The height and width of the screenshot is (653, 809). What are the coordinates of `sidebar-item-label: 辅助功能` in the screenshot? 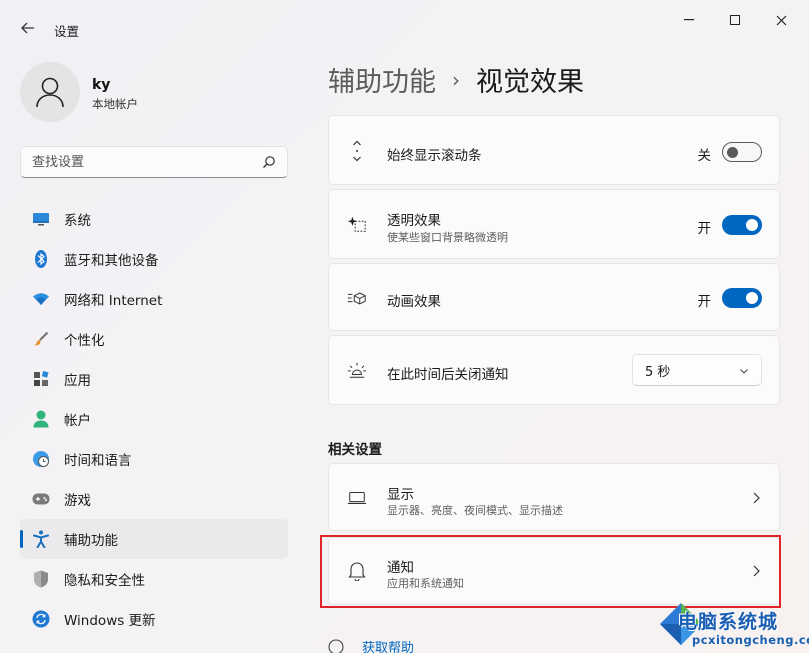 It's located at (91, 541).